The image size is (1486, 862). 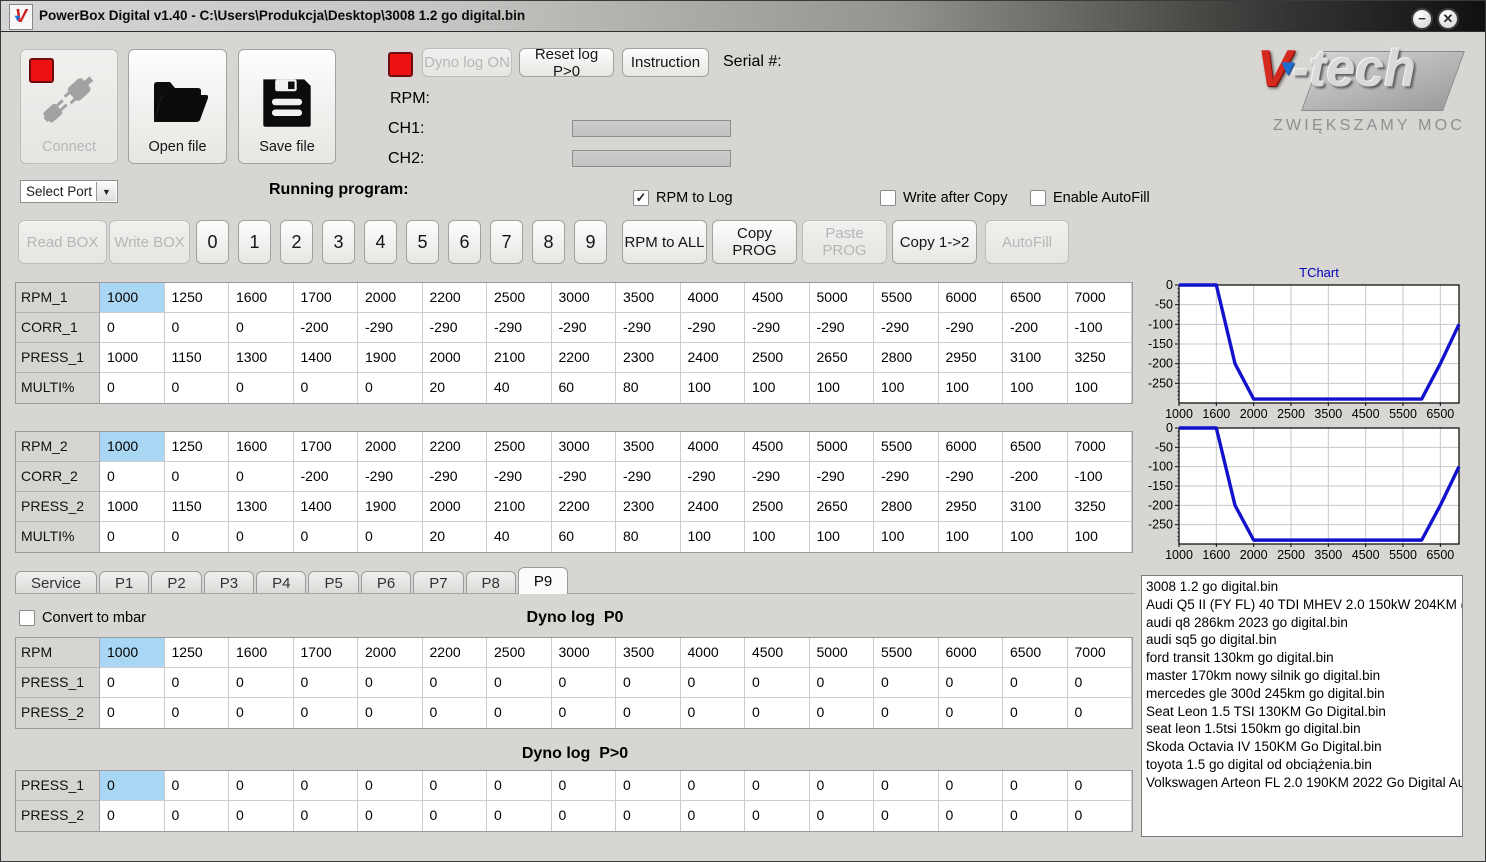 I want to click on write-box-button: Write BOX, so click(x=149, y=242).